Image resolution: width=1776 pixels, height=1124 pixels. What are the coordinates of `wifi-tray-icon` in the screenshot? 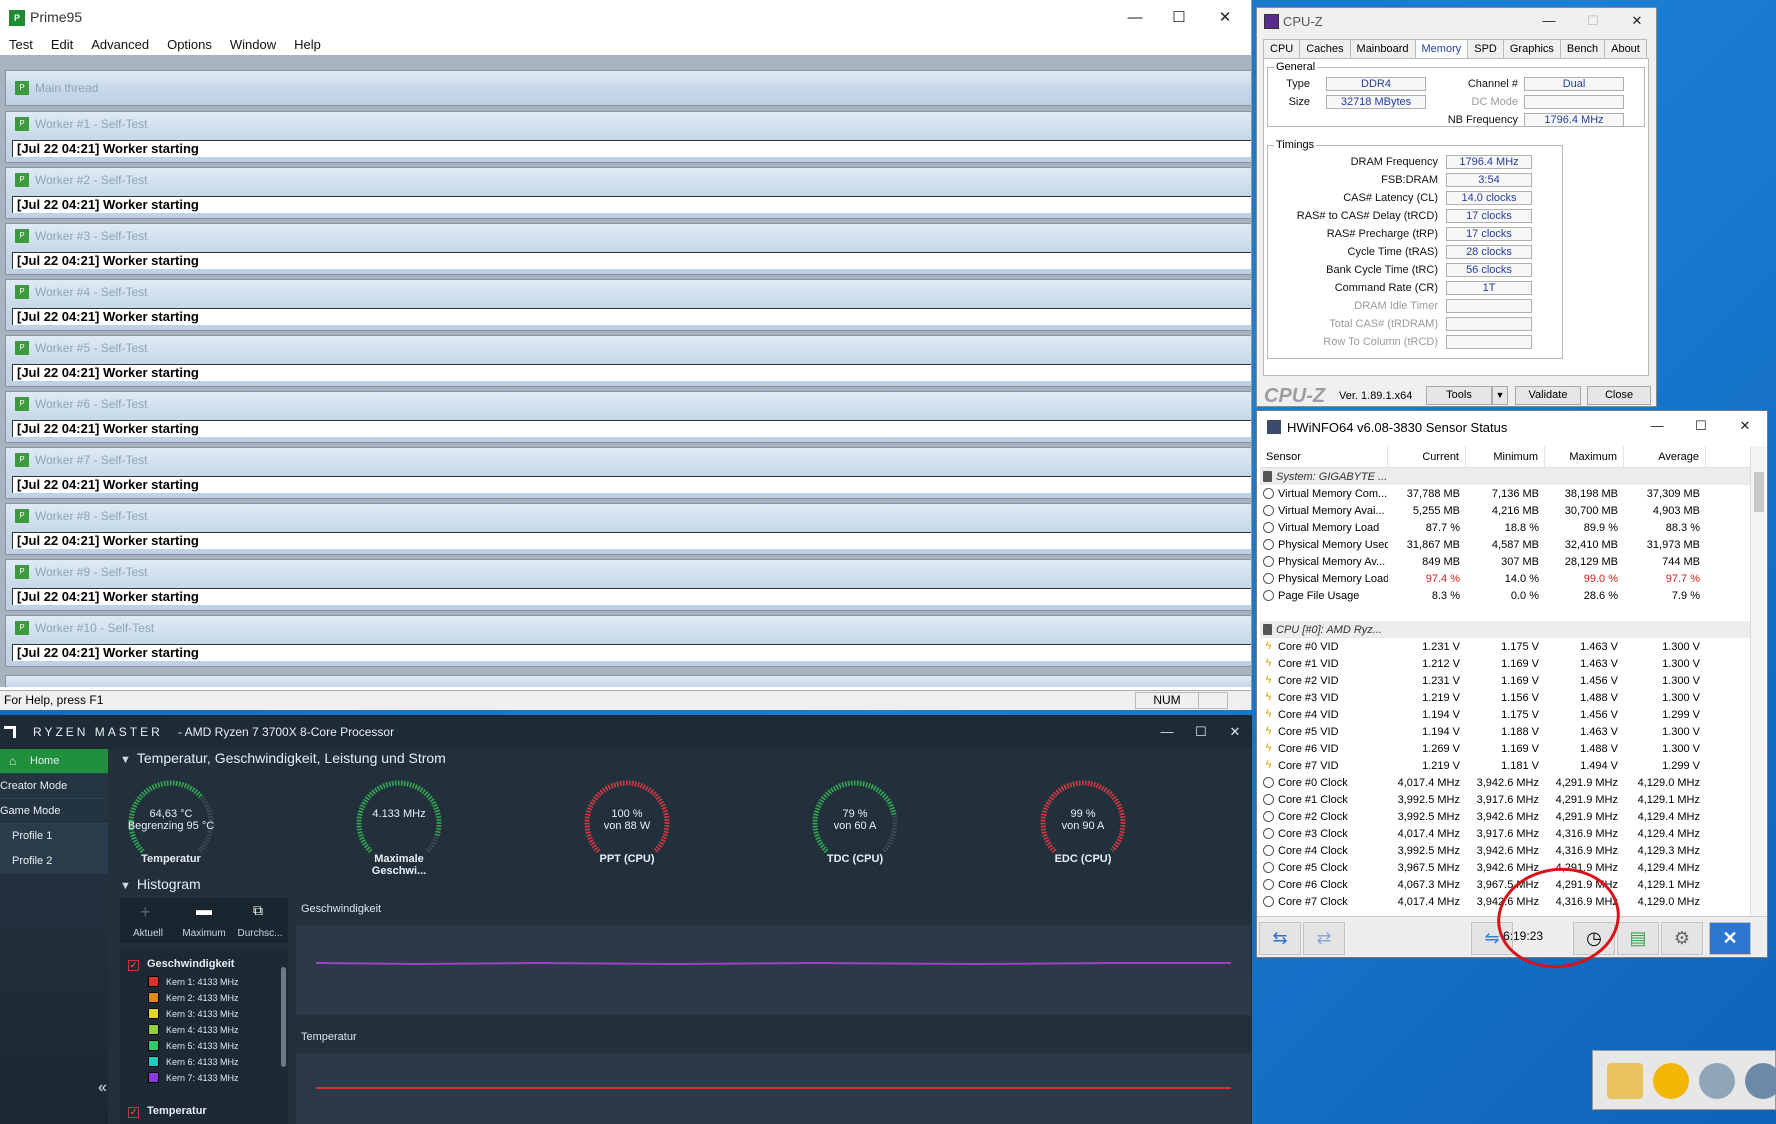 It's located at (1671, 1081).